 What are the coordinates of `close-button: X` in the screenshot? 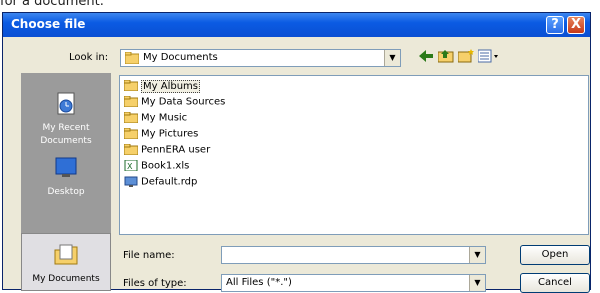 It's located at (576, 25).